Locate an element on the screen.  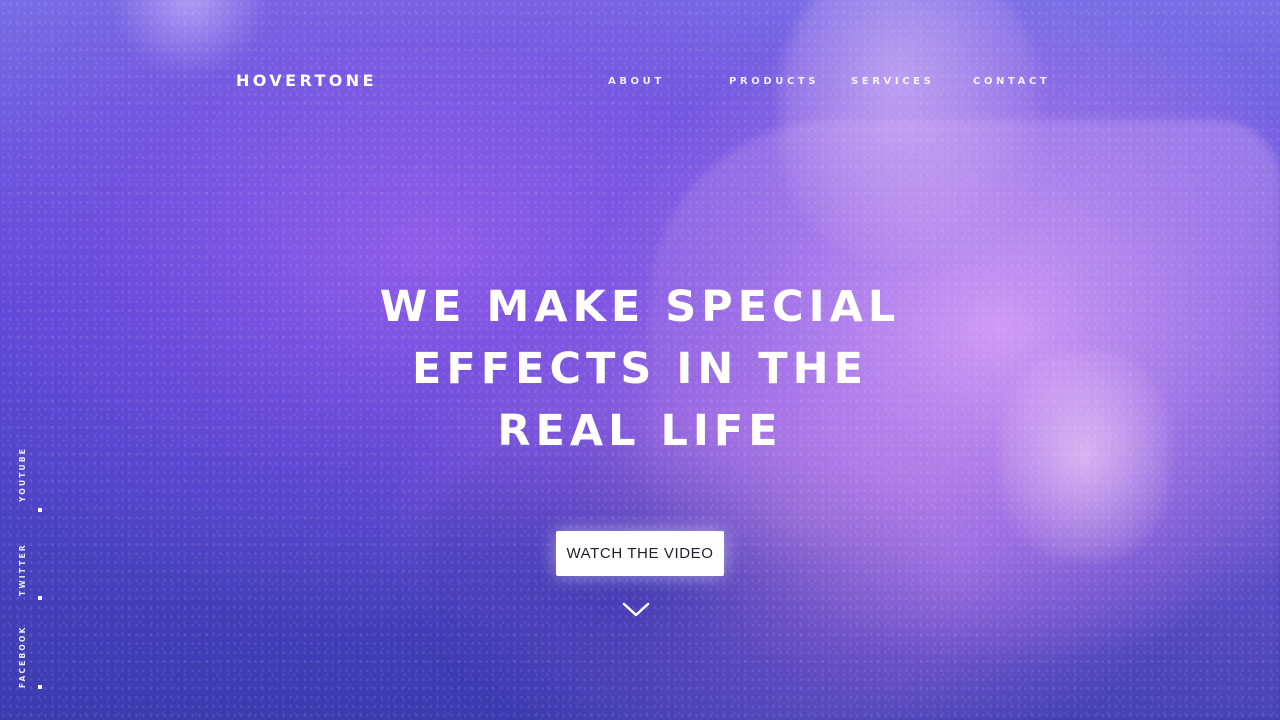
nav-link-about: ABOUT is located at coordinates (636, 81).